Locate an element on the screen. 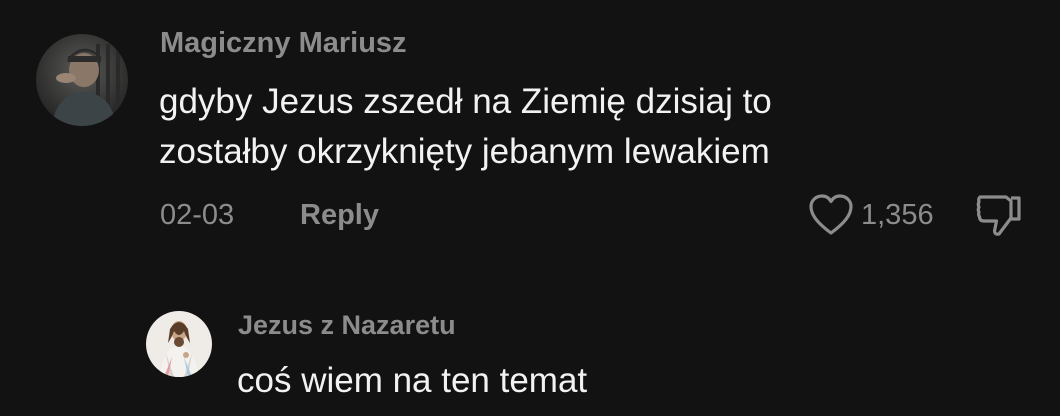 This screenshot has width=1060, height=416. comment-text-line-2: zostałby okrzyknięty jebanym lewakiem is located at coordinates (464, 152).